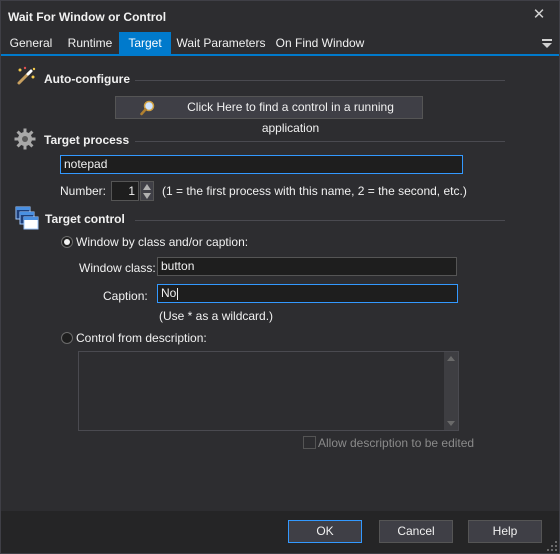 This screenshot has height=554, width=560. I want to click on help-button: Help, so click(505, 531).